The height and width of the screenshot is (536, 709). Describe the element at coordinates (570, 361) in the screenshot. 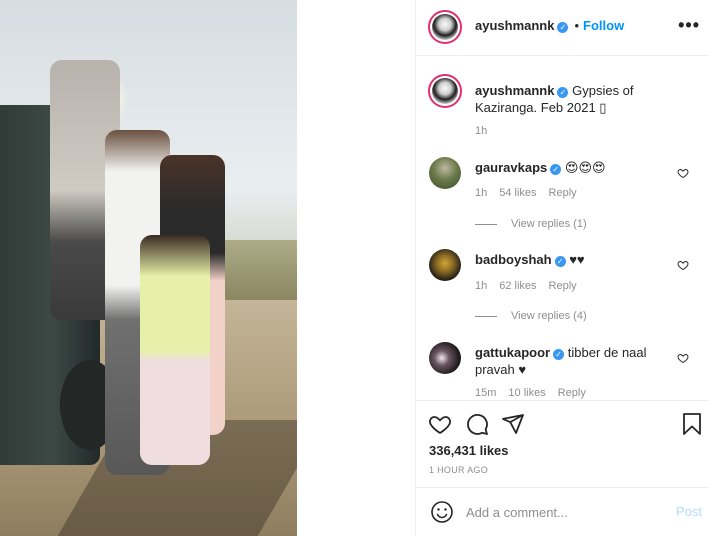

I see `comment-item: gattukapoor ✓ tibber de naal pravah ♥` at that location.